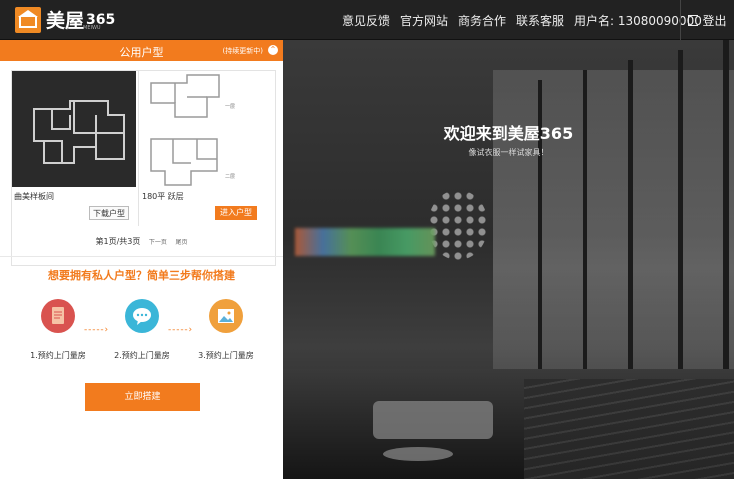  Describe the element at coordinates (418, 454) in the screenshot. I see `coffee-table` at that location.